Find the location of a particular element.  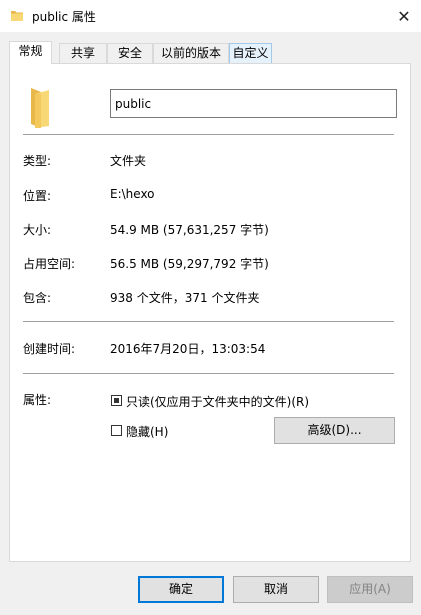

size-on-disk-label: 占用空间: is located at coordinates (49, 264).